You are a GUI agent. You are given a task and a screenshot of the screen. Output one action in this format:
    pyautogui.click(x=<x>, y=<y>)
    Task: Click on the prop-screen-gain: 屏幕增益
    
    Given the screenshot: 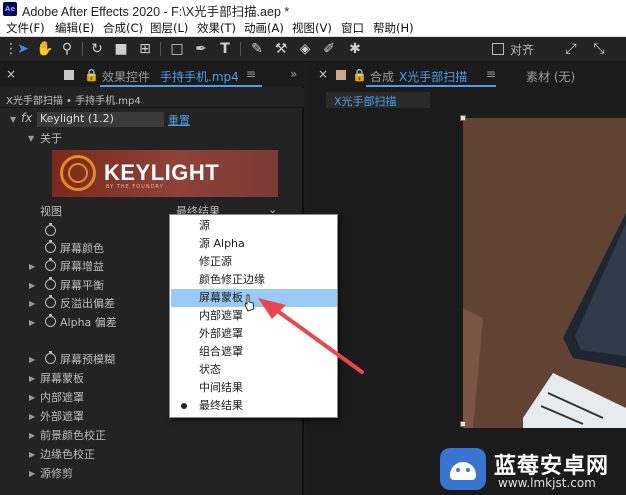 What is the action you would take?
    pyautogui.click(x=82, y=266)
    